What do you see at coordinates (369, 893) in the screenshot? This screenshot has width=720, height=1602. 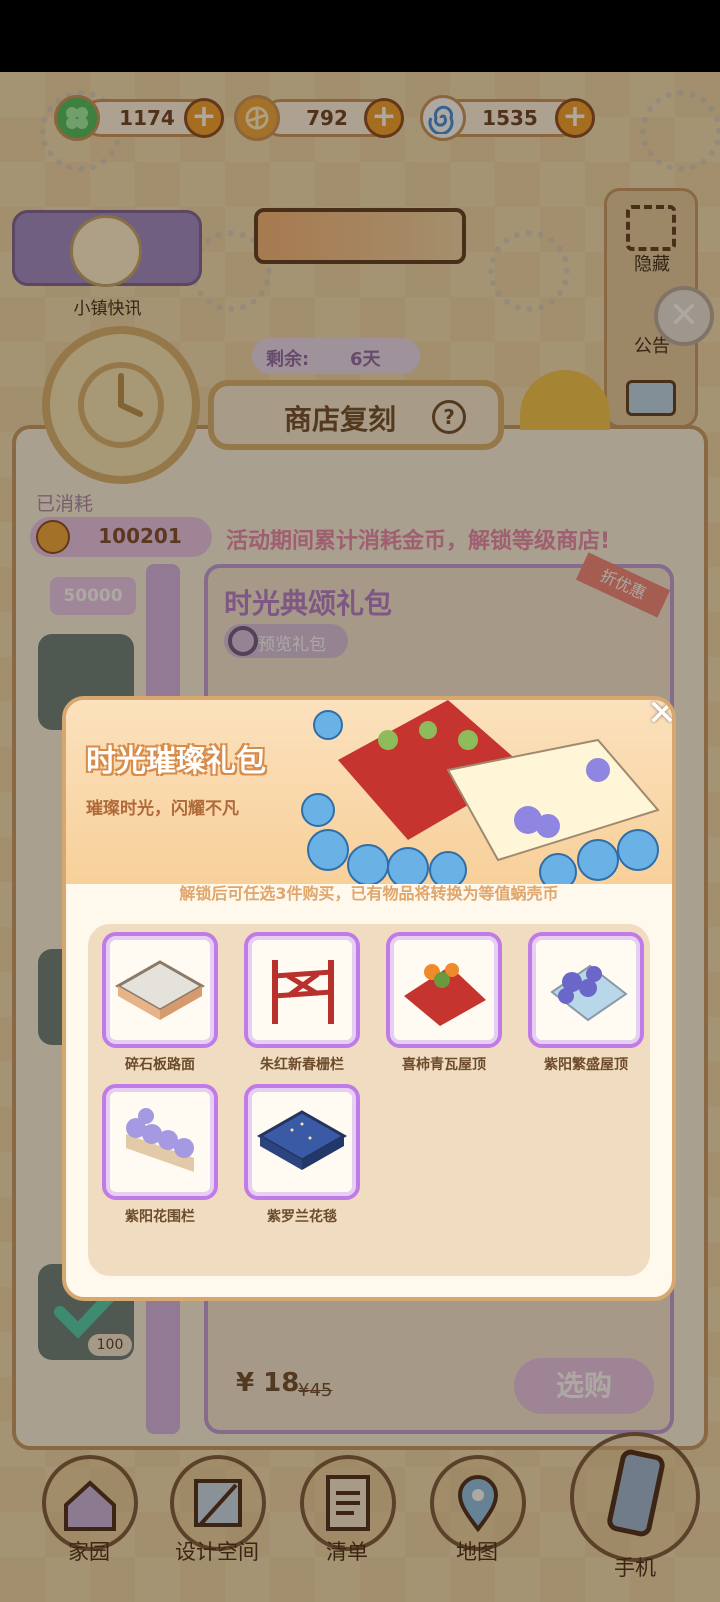 I see `modal-notice: 解锁后可任选3件购买，已有物品将转换为等值蜗壳币` at bounding box center [369, 893].